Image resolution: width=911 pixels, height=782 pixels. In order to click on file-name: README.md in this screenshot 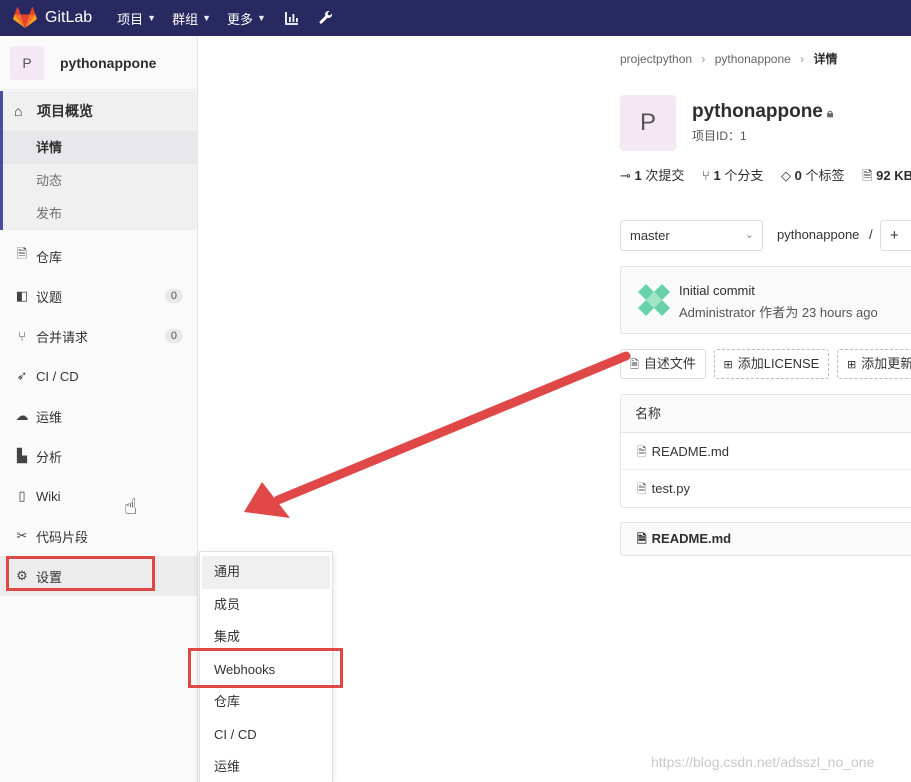, I will do `click(690, 451)`.